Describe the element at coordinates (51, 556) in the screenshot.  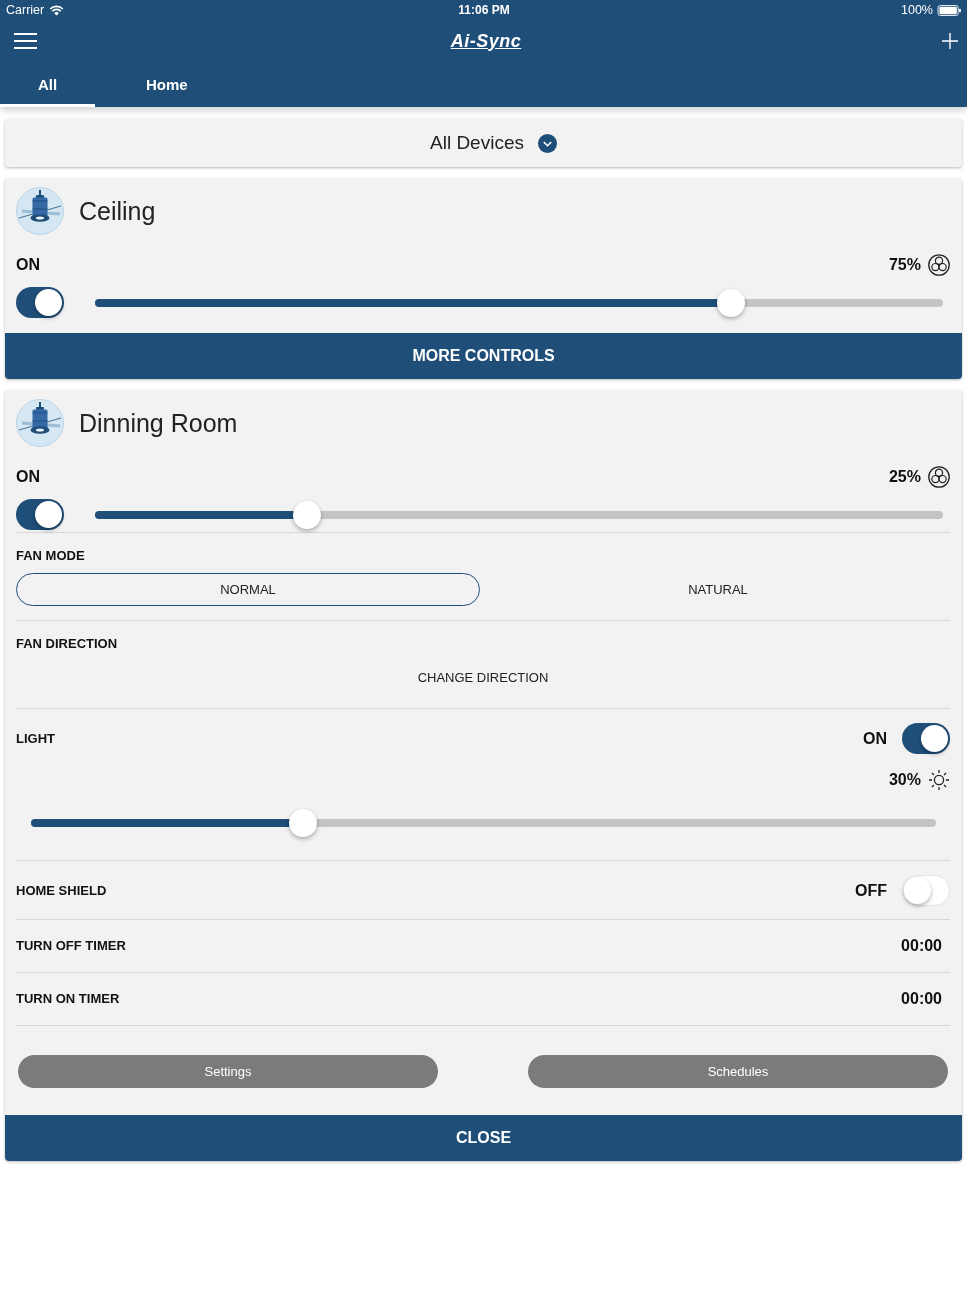
I see `section-label: FAN MODE` at that location.